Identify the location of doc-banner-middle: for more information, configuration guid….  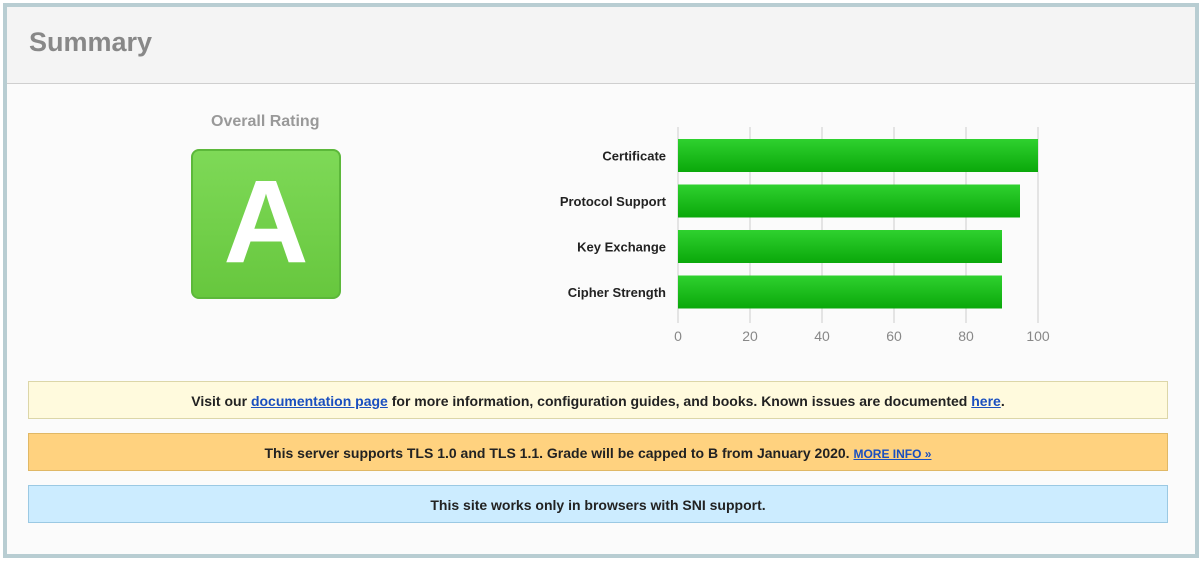
(679, 401).